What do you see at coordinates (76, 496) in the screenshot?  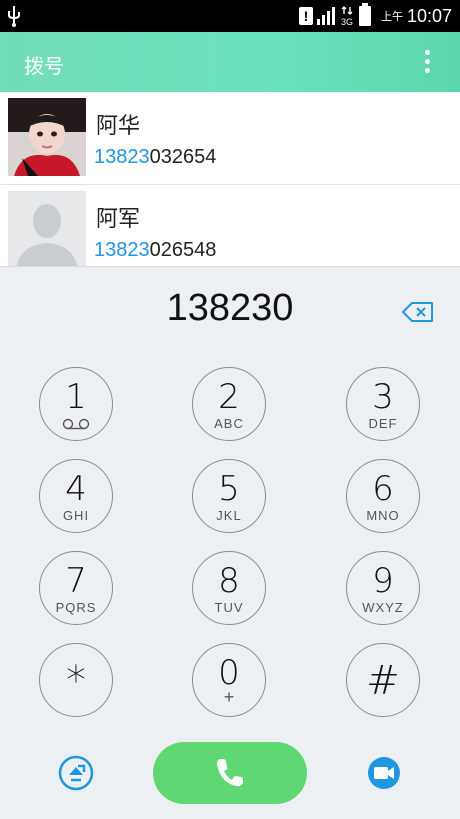 I see `key-4: 4 GHI` at bounding box center [76, 496].